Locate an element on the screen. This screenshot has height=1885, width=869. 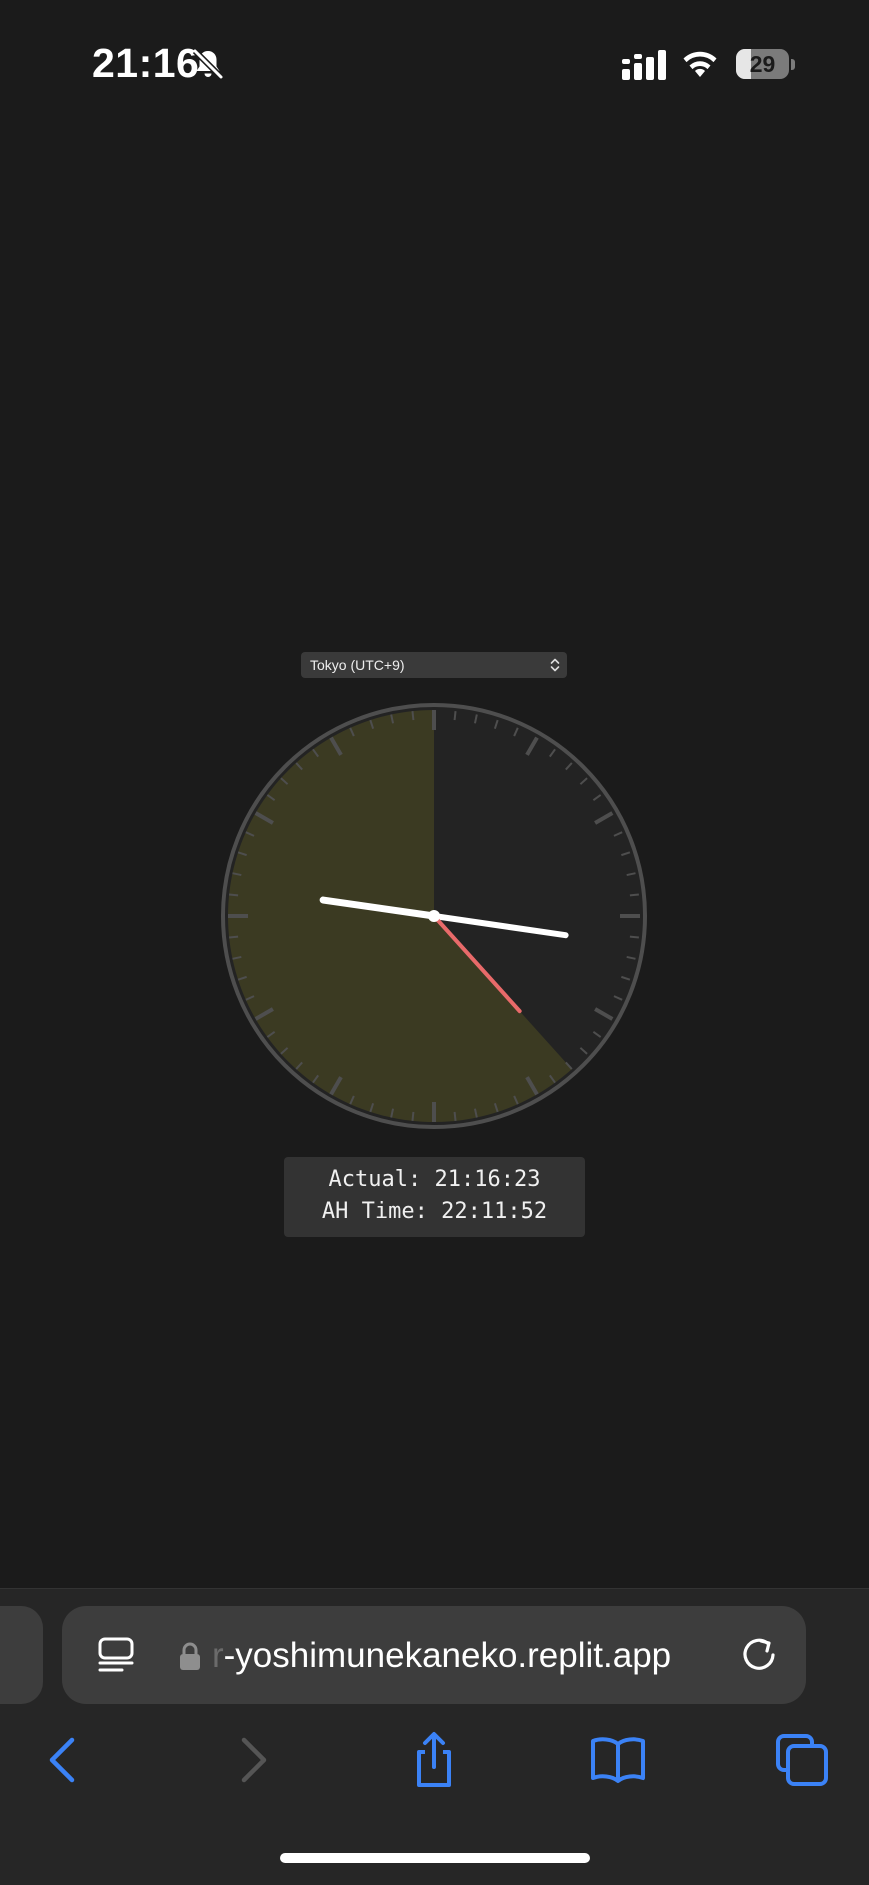
ah-time-label: AH Time: 22:11:52 is located at coordinates (434, 1211).